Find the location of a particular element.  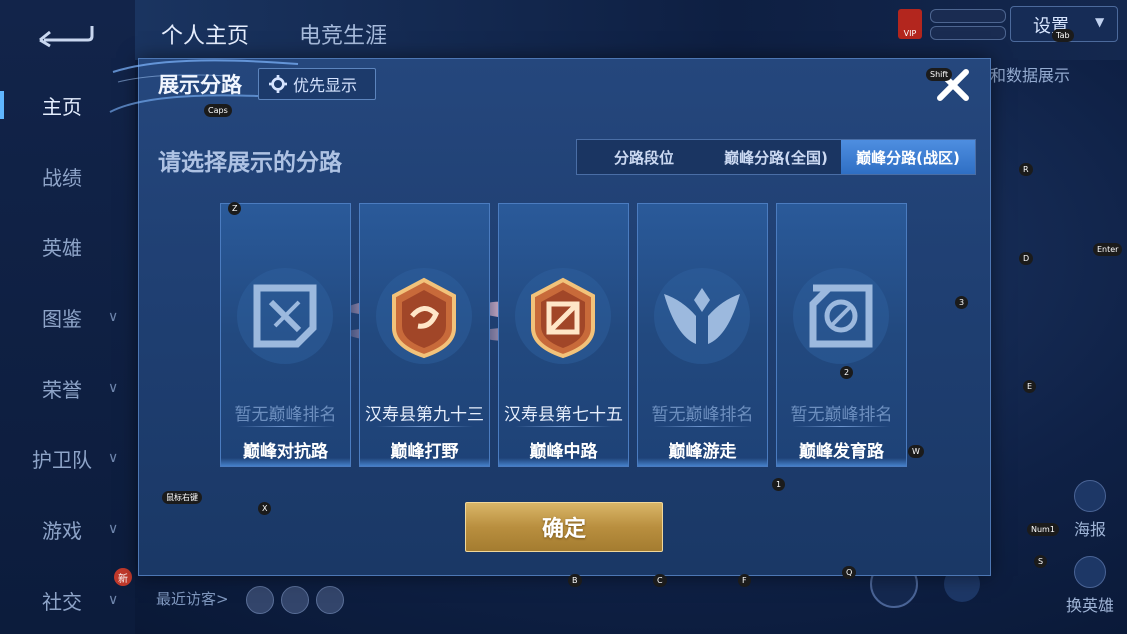

vip-label: VIP is located at coordinates (910, 33).